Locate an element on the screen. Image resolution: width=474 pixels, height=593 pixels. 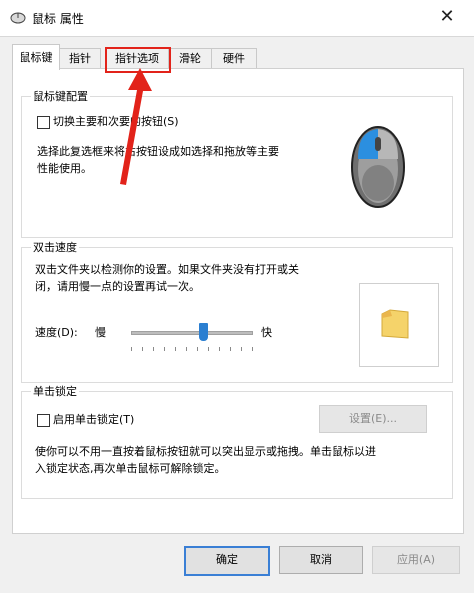
speed-label: 速度(D): is located at coordinates (56, 332).